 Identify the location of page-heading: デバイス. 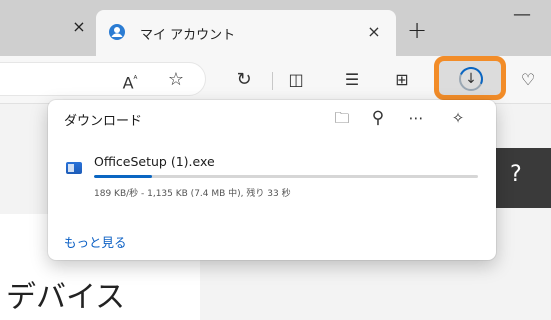
(66, 297).